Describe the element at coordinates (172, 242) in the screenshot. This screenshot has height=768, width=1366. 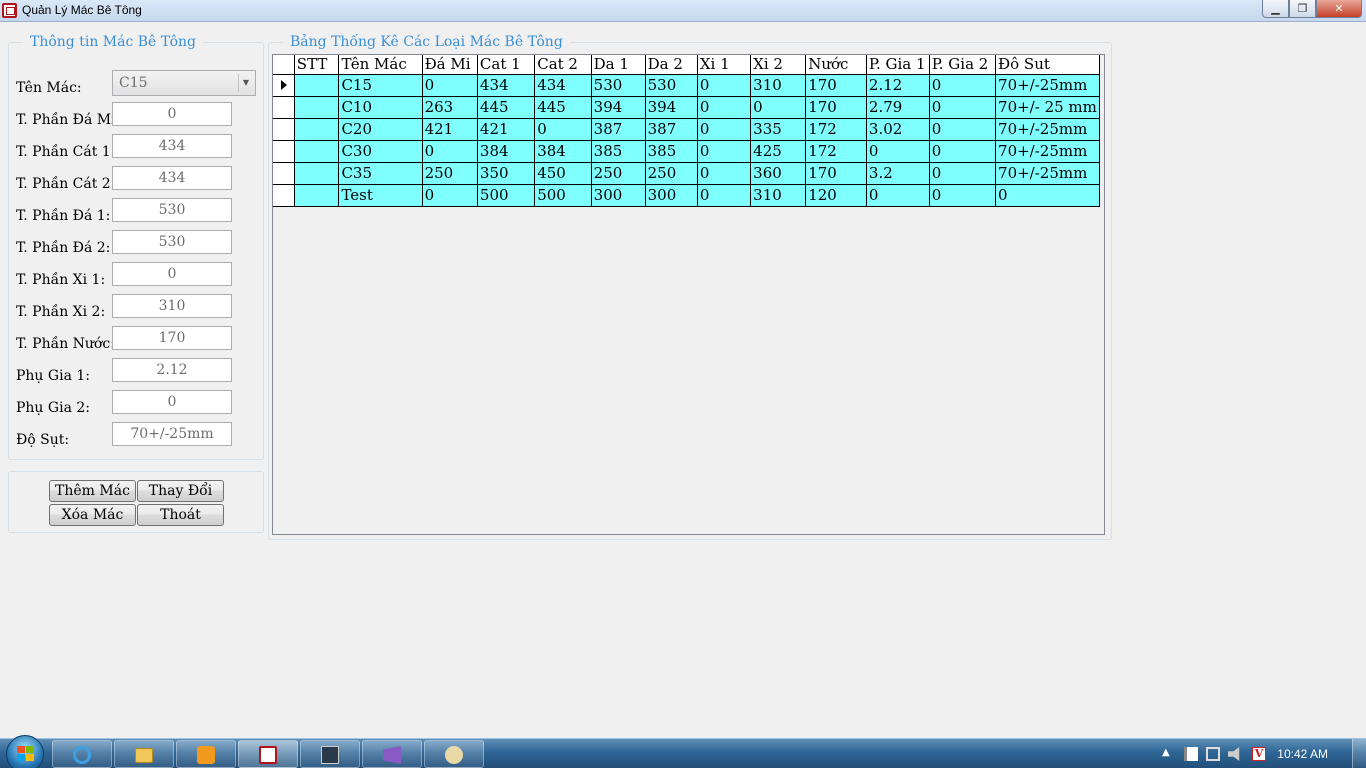
I see `field-input: 530` at that location.